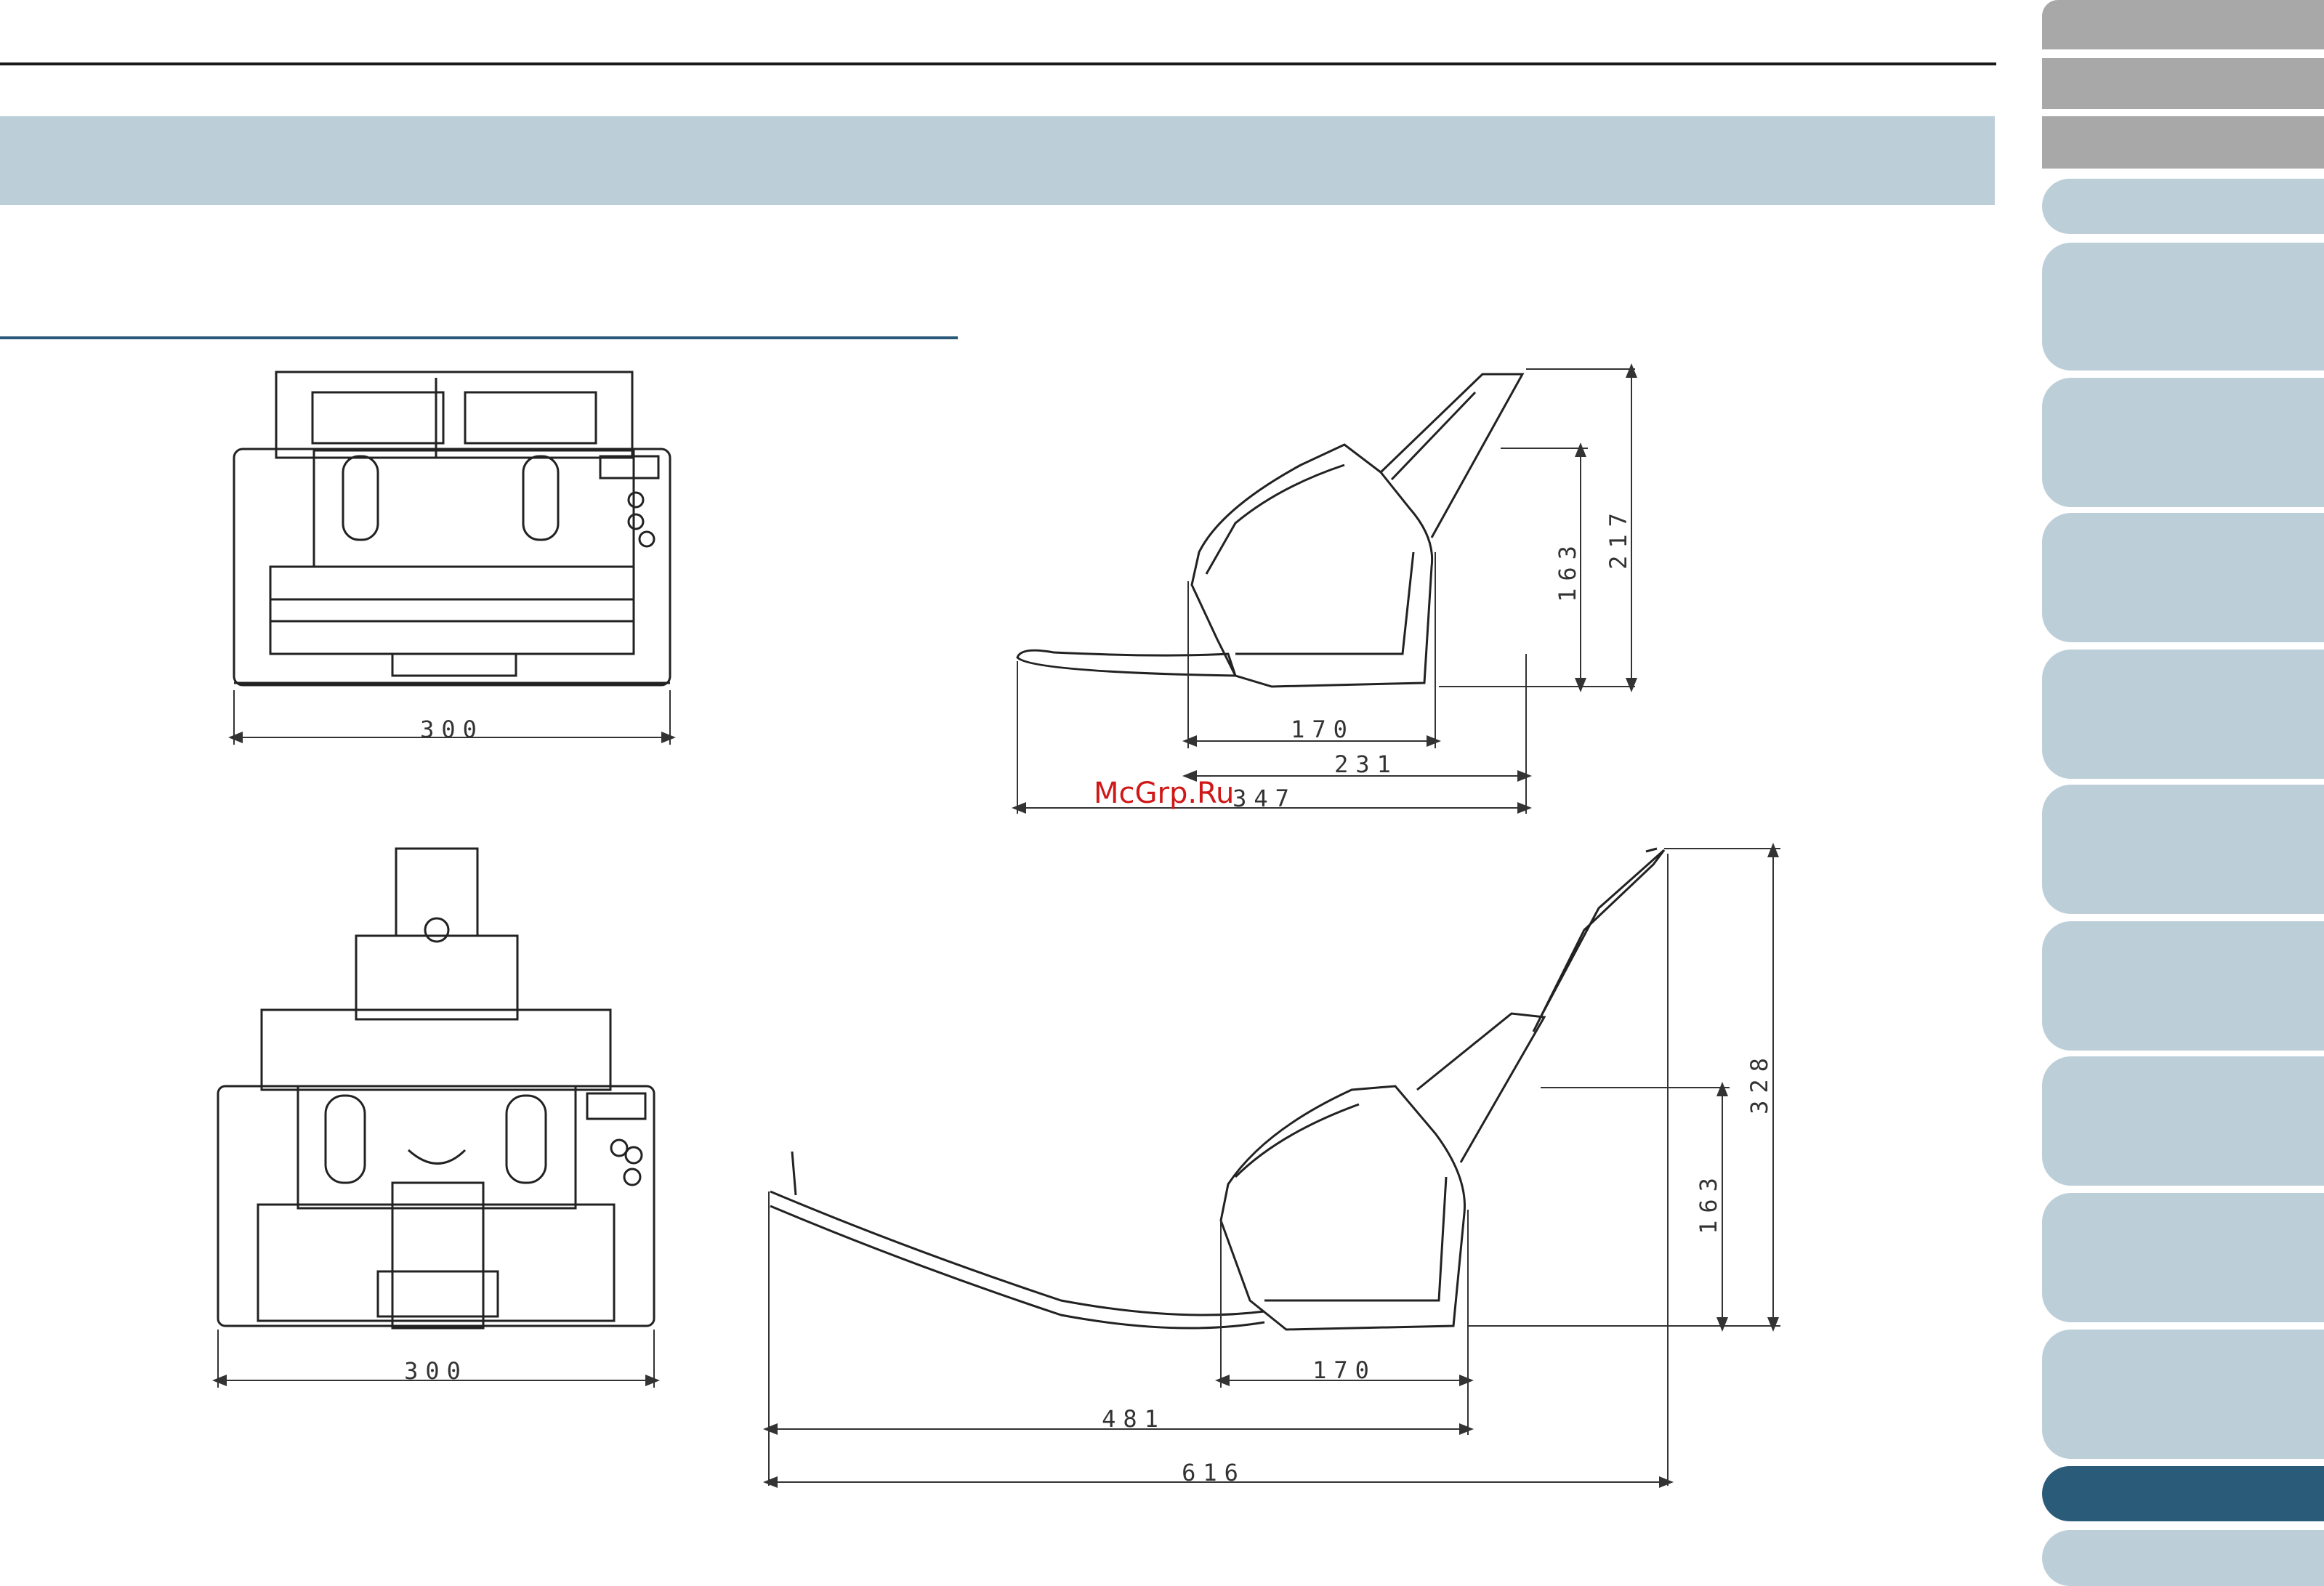  I want to click on side-view-top, so click(1270, 530).